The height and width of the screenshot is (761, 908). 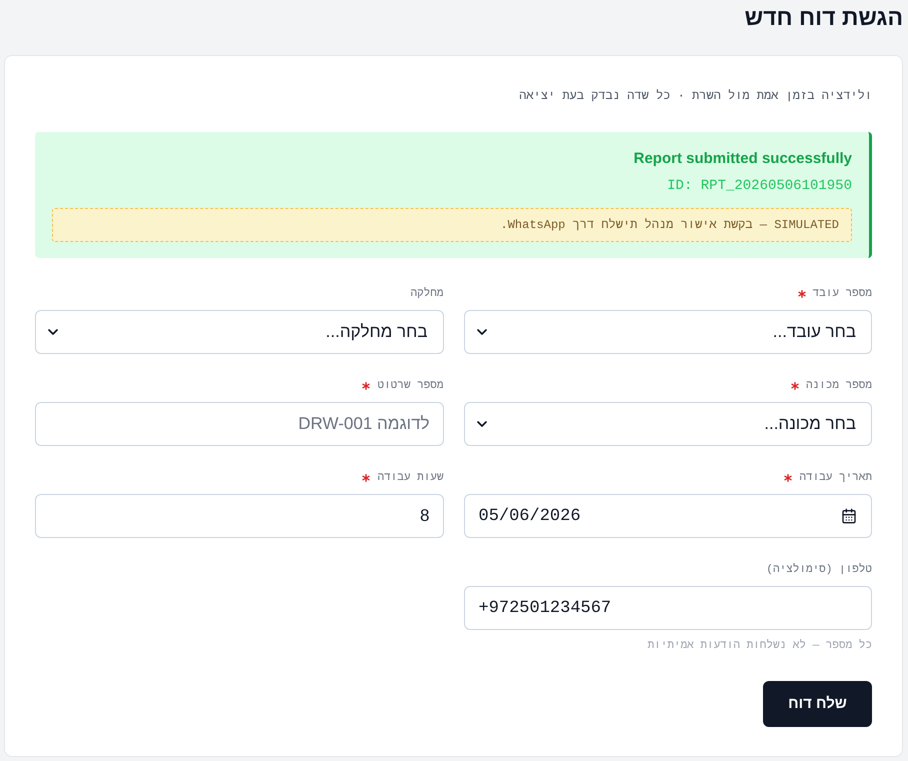 What do you see at coordinates (819, 570) in the screenshot?
I see `field-label: טלפון (סימולציה)` at bounding box center [819, 570].